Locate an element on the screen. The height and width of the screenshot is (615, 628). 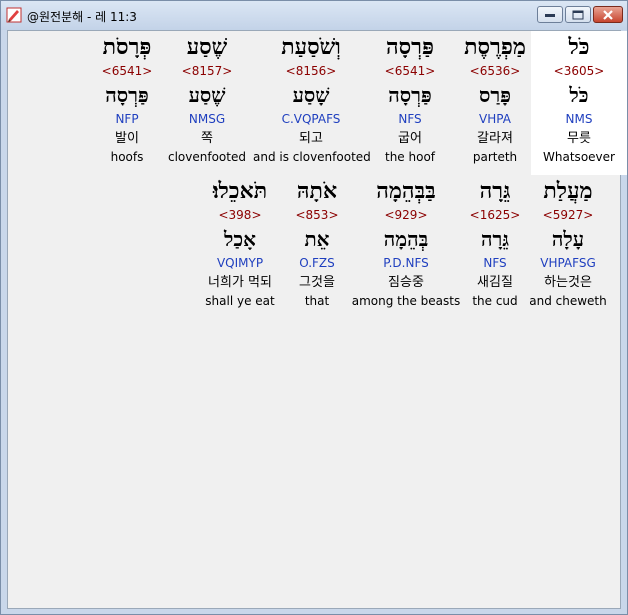
hebrew-word: וְשֹׁסַעַת is located at coordinates (311, 47).